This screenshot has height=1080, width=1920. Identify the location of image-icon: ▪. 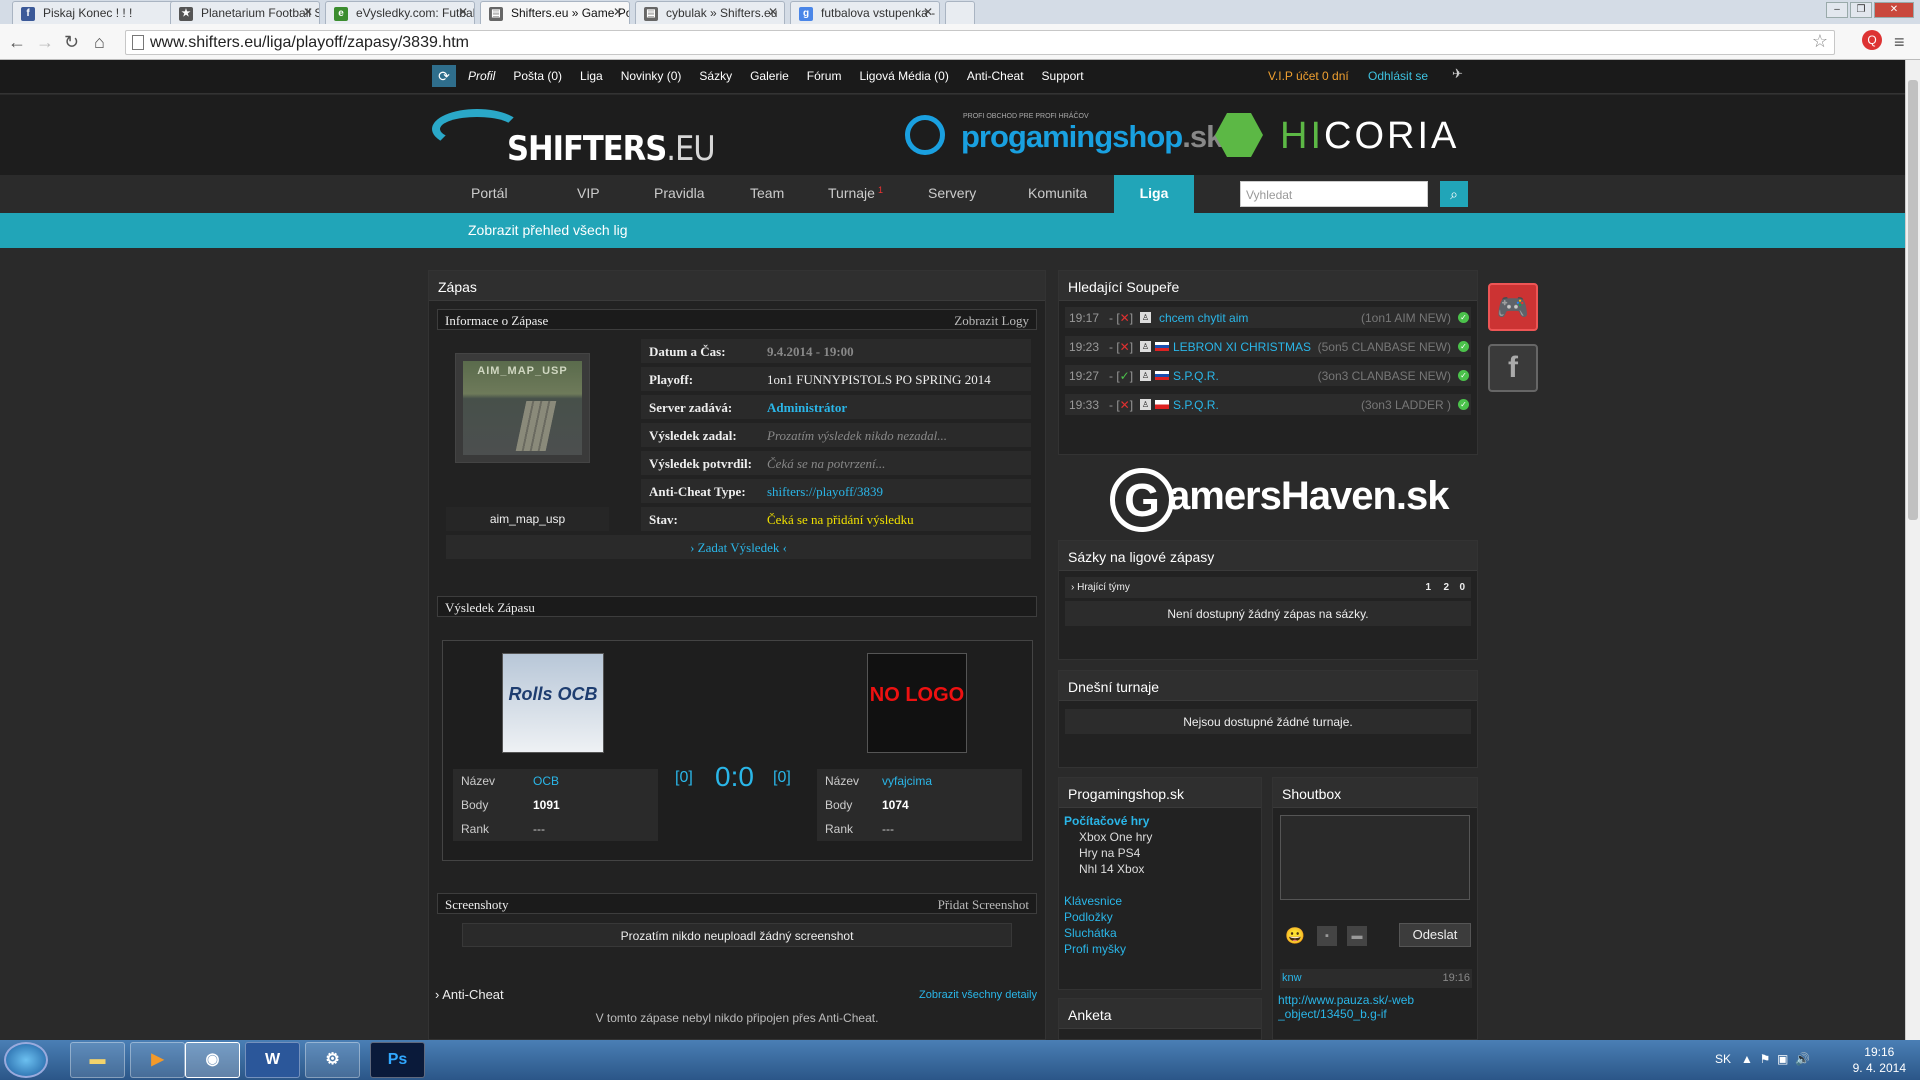
(1327, 936).